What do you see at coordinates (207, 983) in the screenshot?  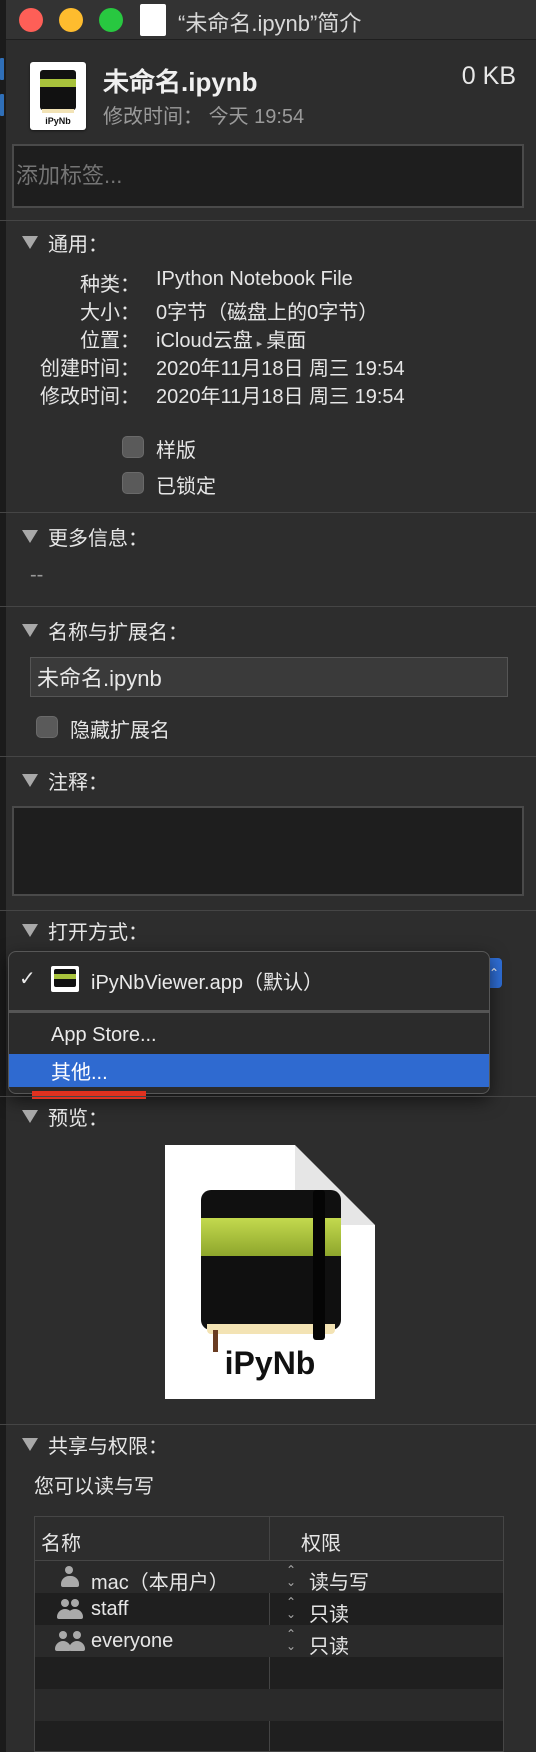 I see `menu-item-label: iPyNbViewer.app（默认）` at bounding box center [207, 983].